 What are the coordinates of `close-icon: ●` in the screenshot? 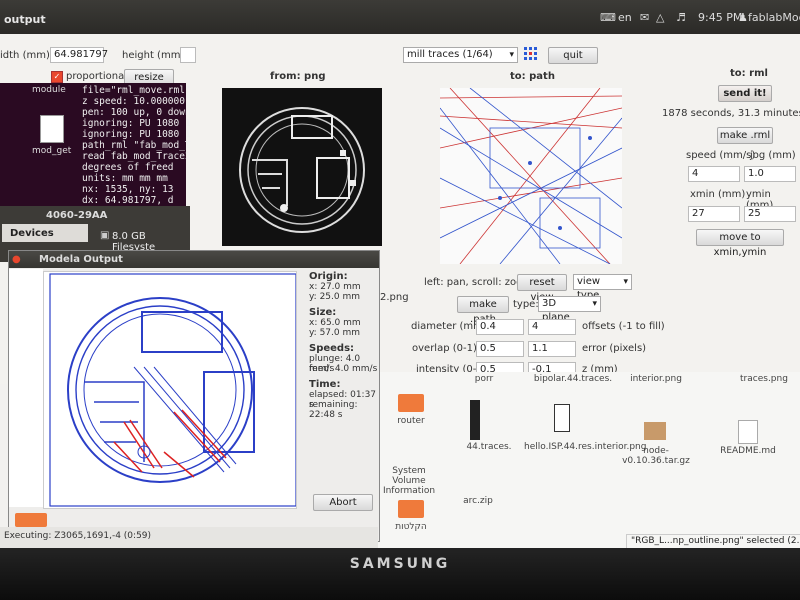 It's located at (16, 259).